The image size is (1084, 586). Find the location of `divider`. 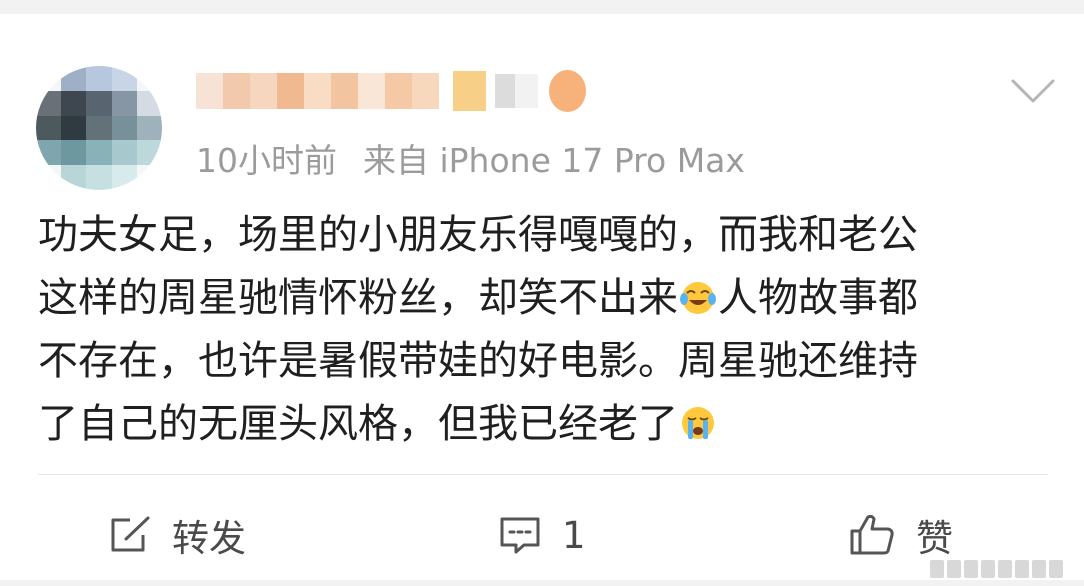

divider is located at coordinates (543, 474).